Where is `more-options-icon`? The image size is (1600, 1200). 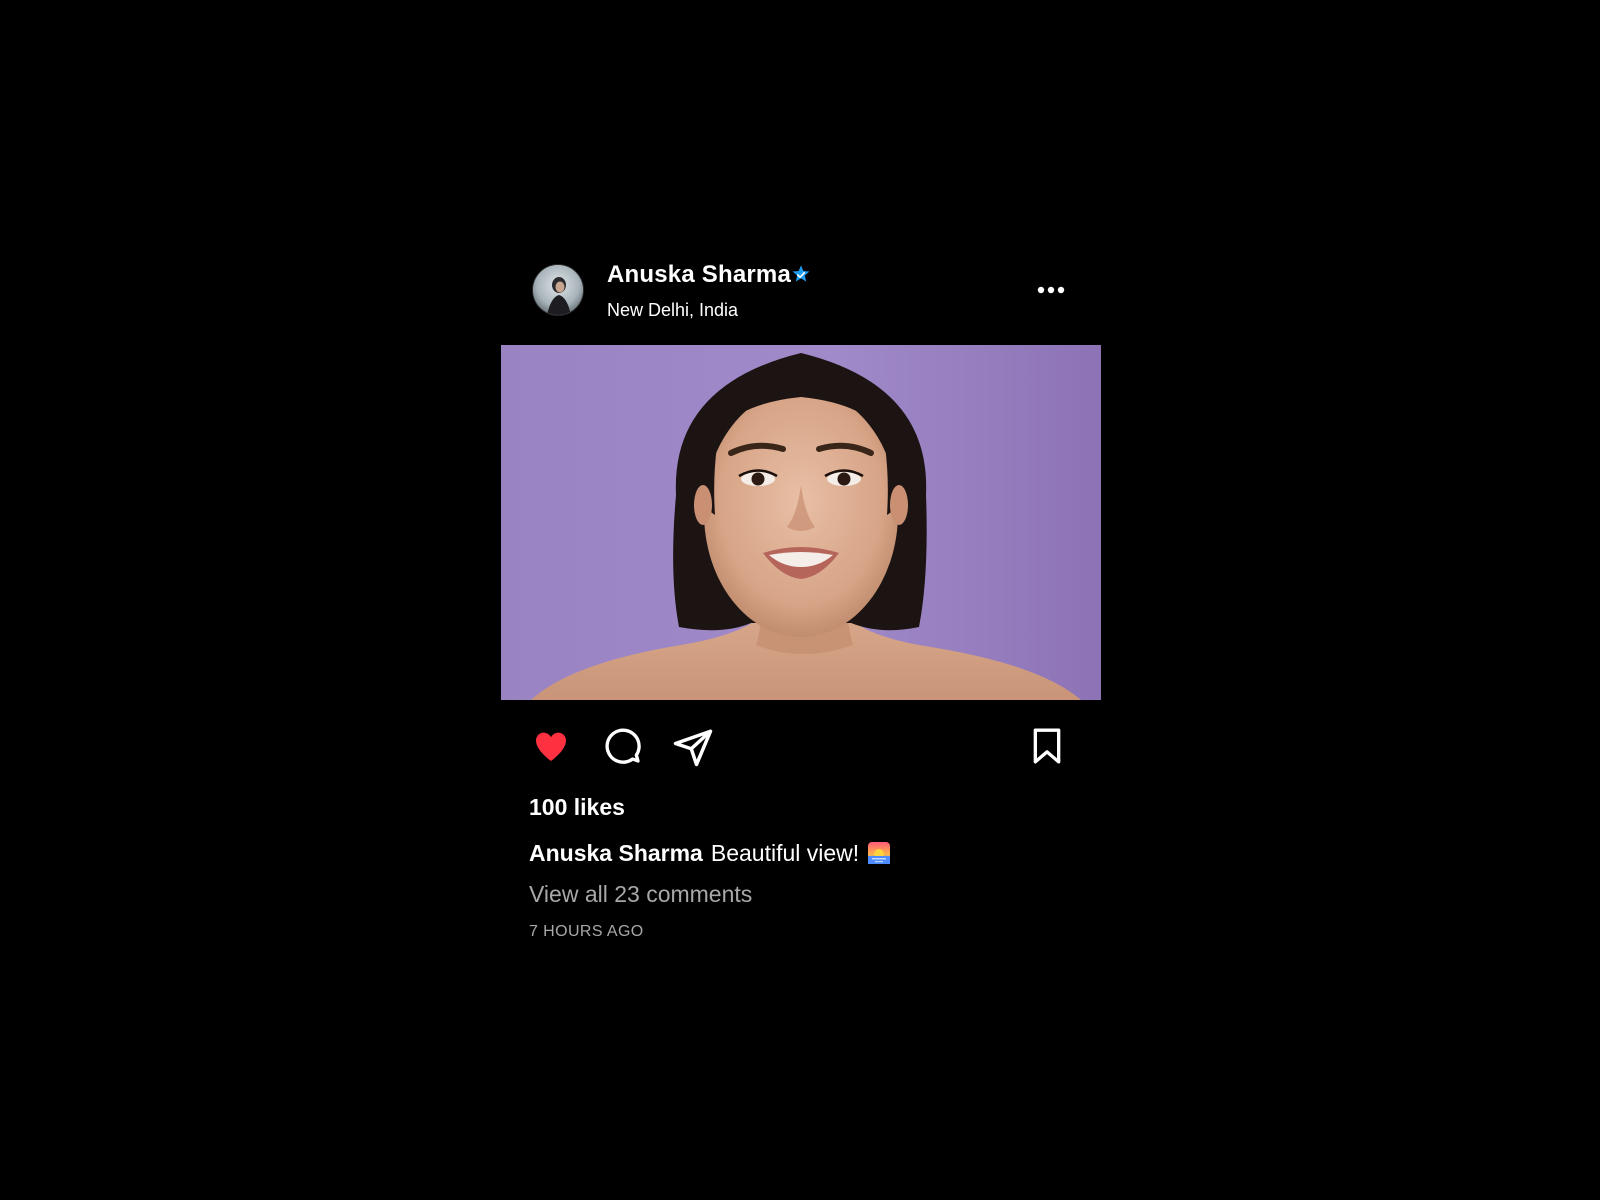
more-options-icon is located at coordinates (1051, 290).